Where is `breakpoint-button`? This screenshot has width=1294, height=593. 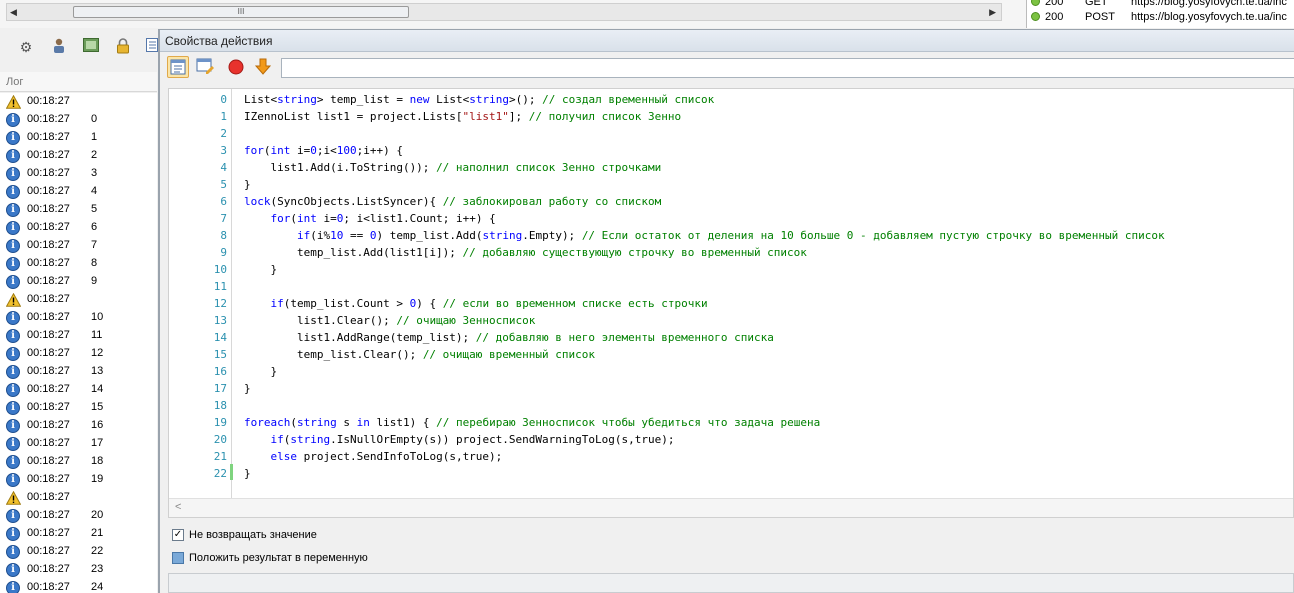
breakpoint-button is located at coordinates (237, 67).